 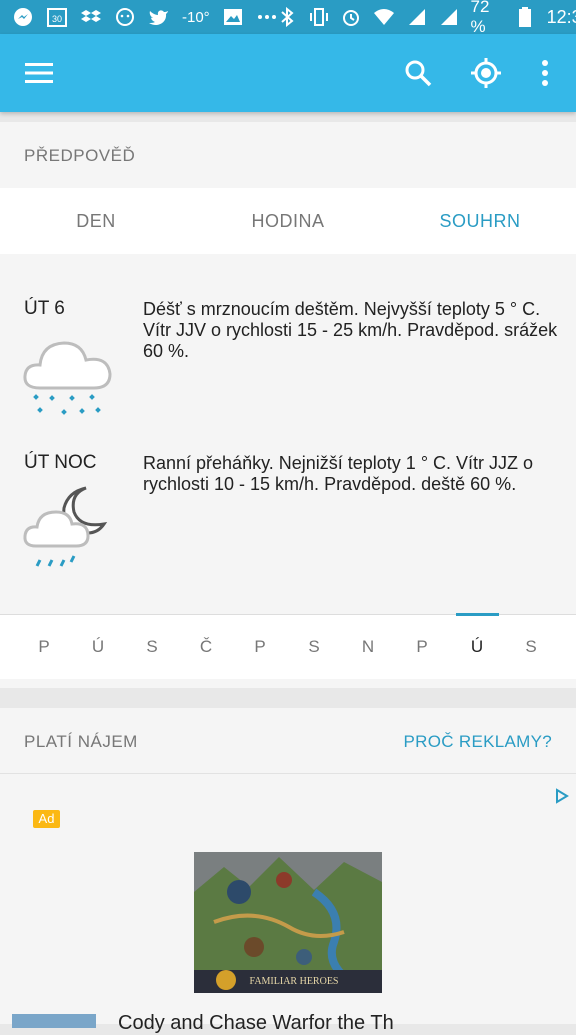 I want to click on day-item: Č, so click(x=206, y=647).